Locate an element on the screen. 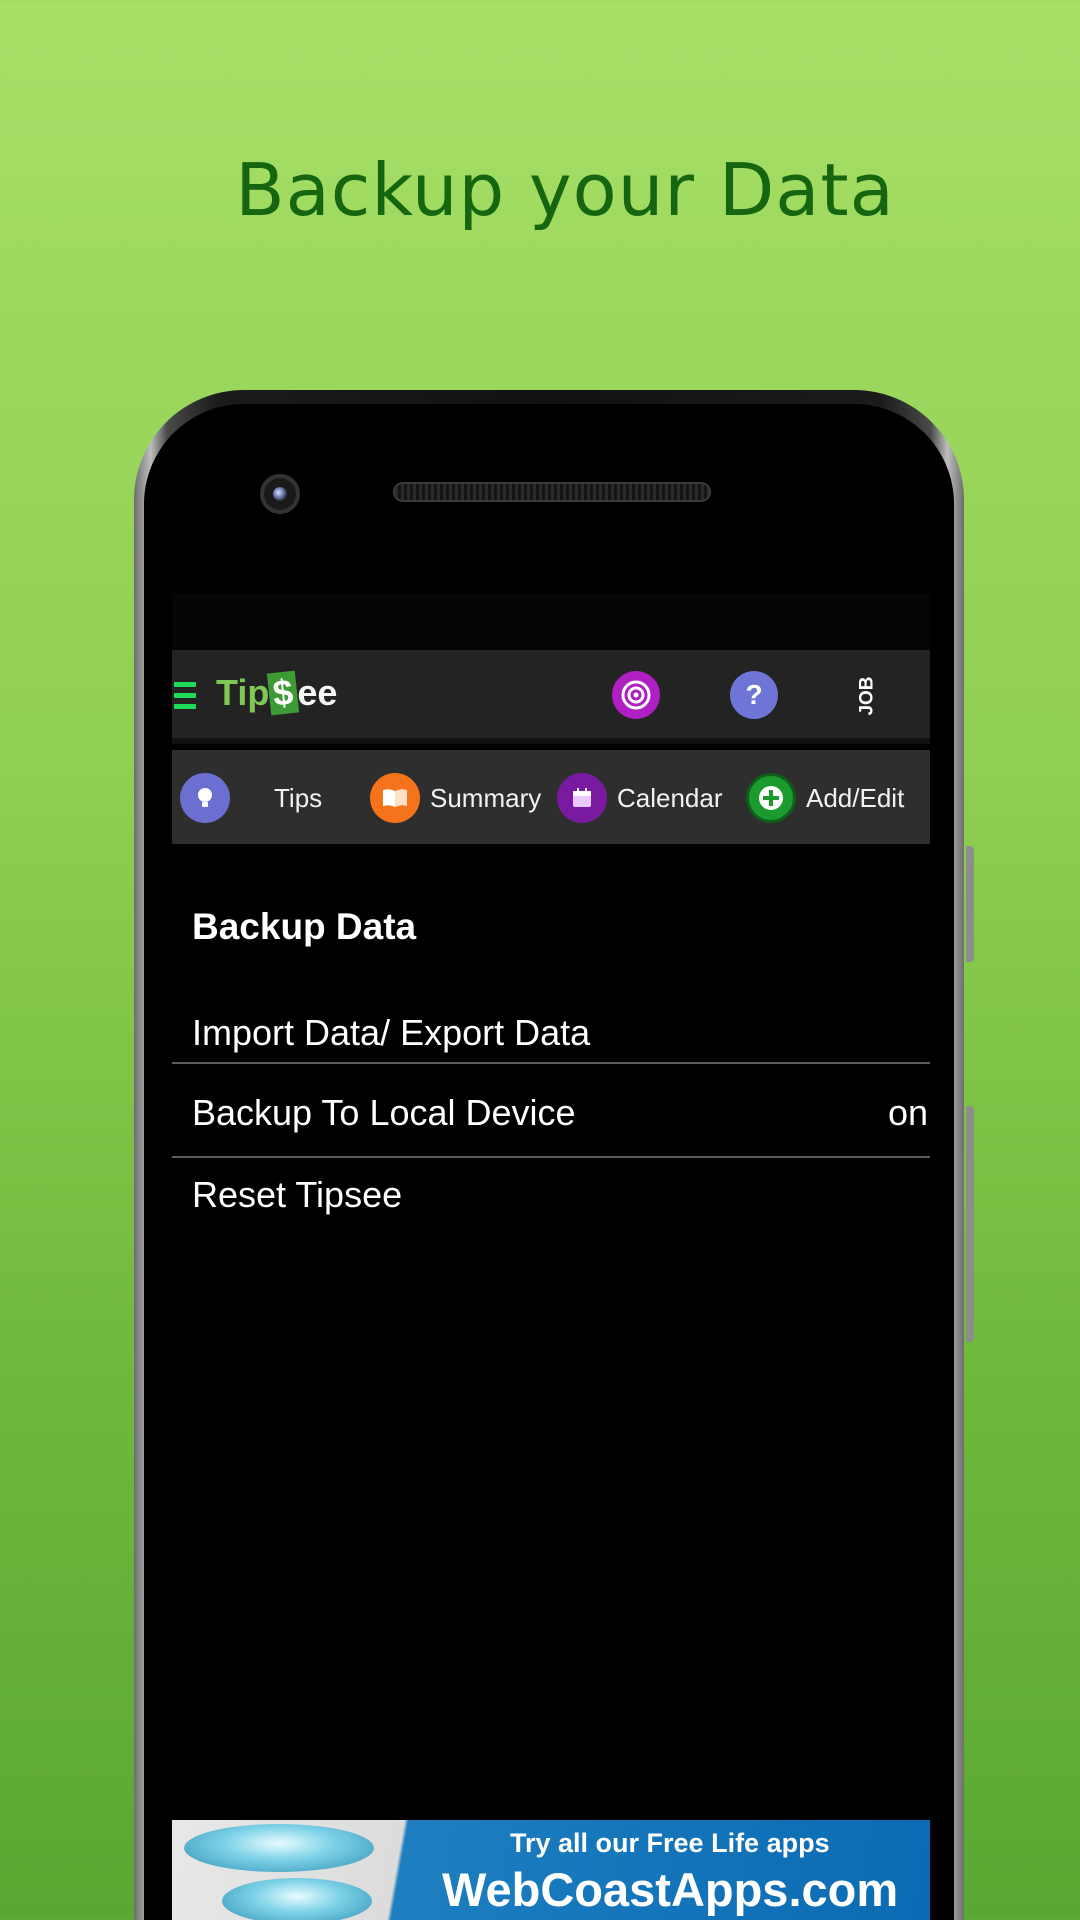 This screenshot has height=1920, width=1080. logo-part-tip: Tip is located at coordinates (243, 692).